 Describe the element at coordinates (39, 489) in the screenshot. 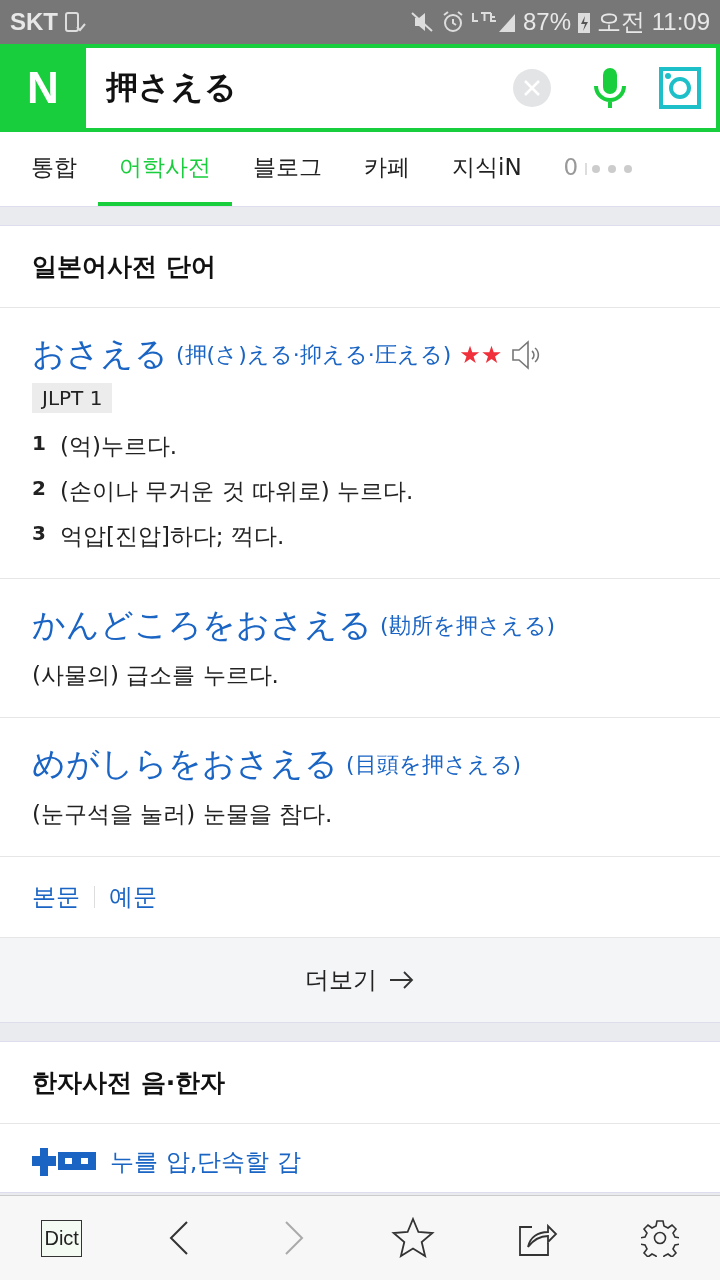

I see `meaning-number: 2` at that location.